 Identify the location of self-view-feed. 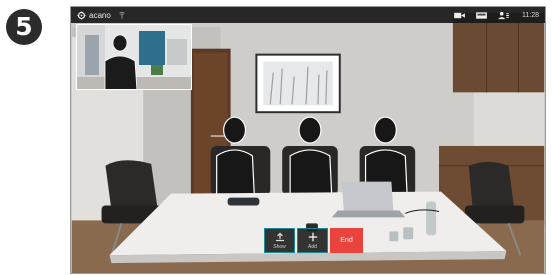
(134, 57).